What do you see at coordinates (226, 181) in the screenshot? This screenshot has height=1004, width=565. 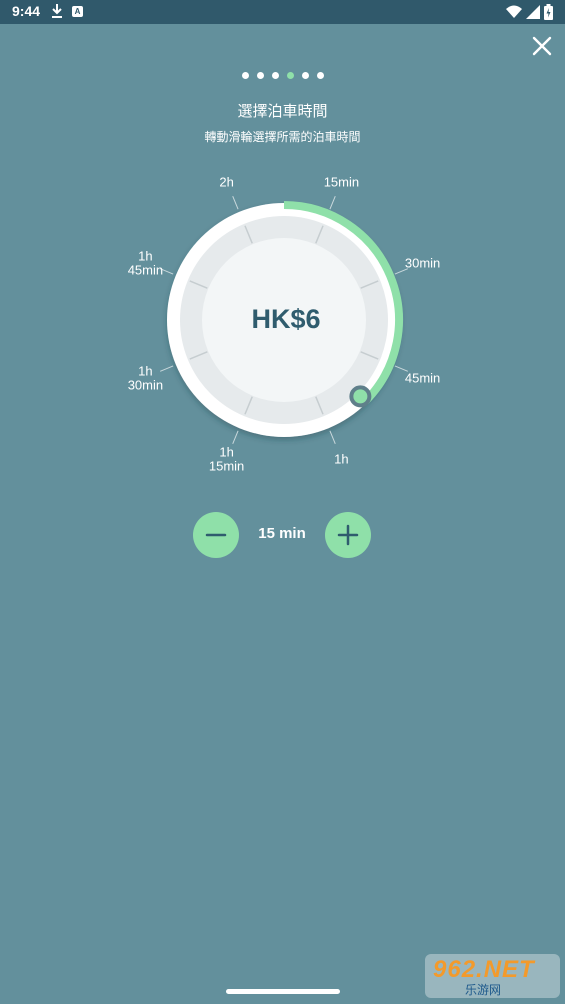 I see `dial-label: 2h` at bounding box center [226, 181].